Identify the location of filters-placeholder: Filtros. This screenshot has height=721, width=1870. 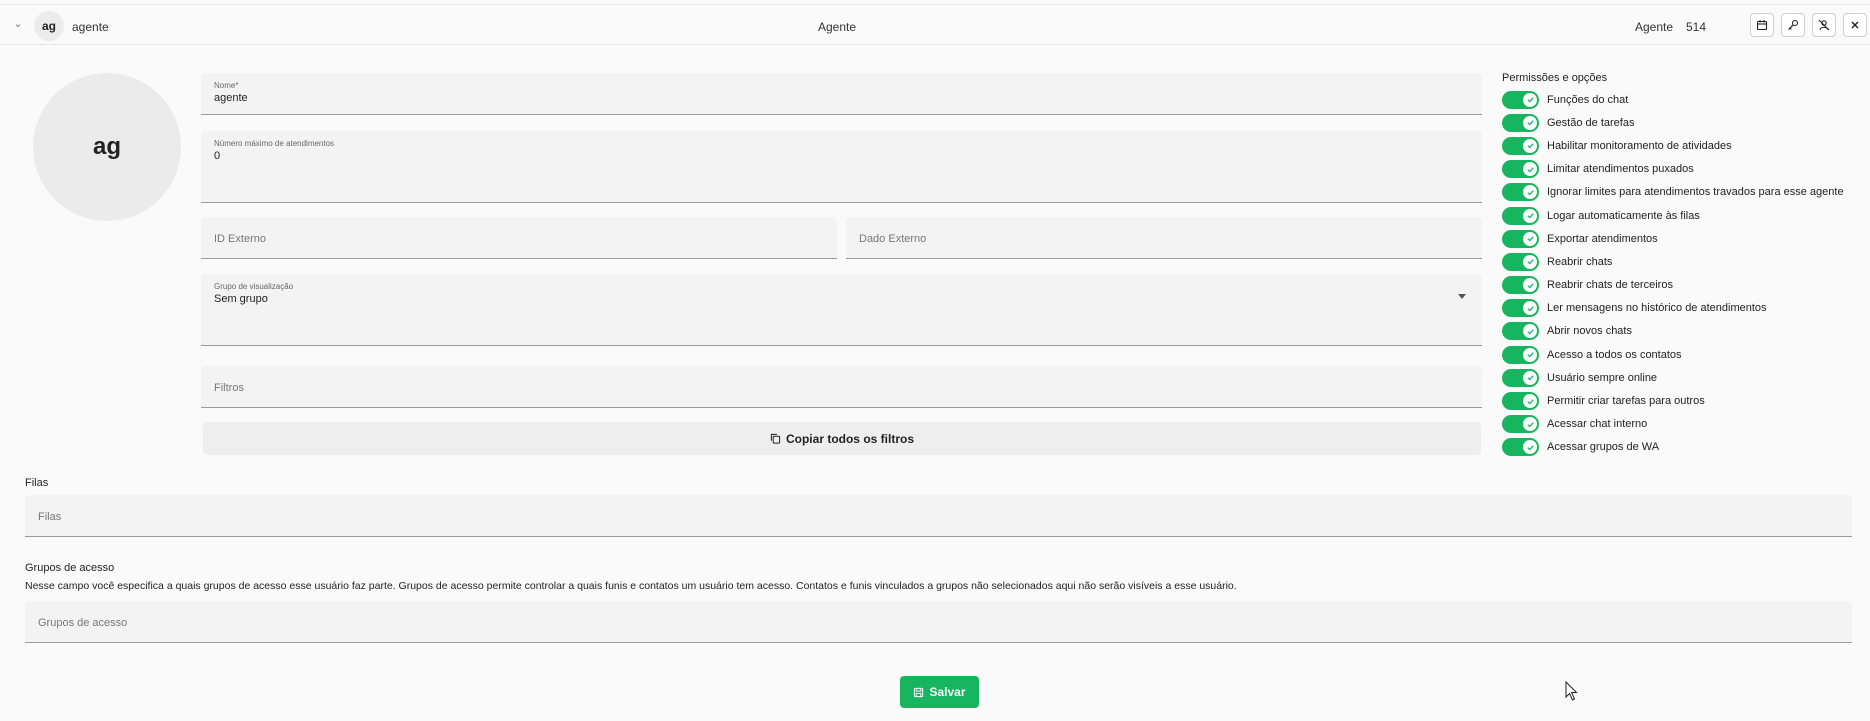
(229, 388).